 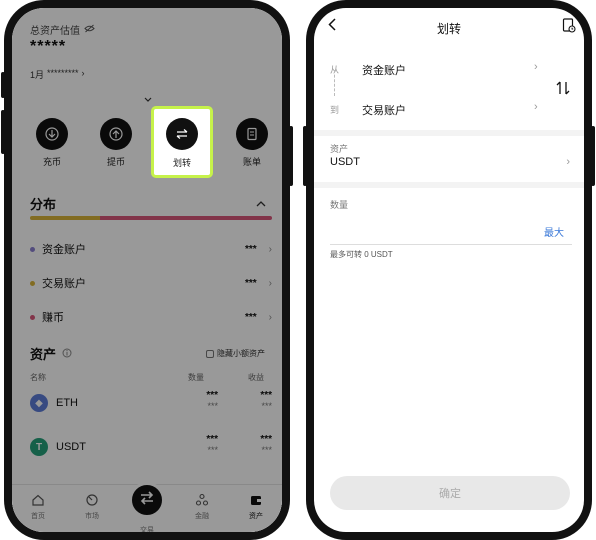 What do you see at coordinates (182, 134) in the screenshot?
I see `transfer-icon` at bounding box center [182, 134].